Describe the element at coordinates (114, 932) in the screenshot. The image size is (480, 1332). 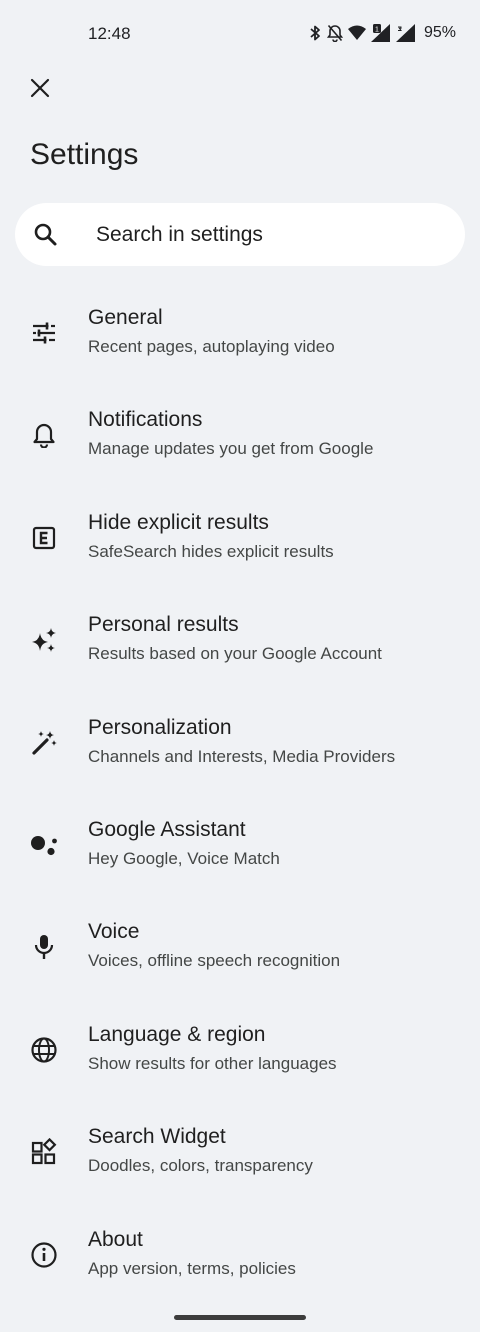
I see `item-title: Voice` at that location.